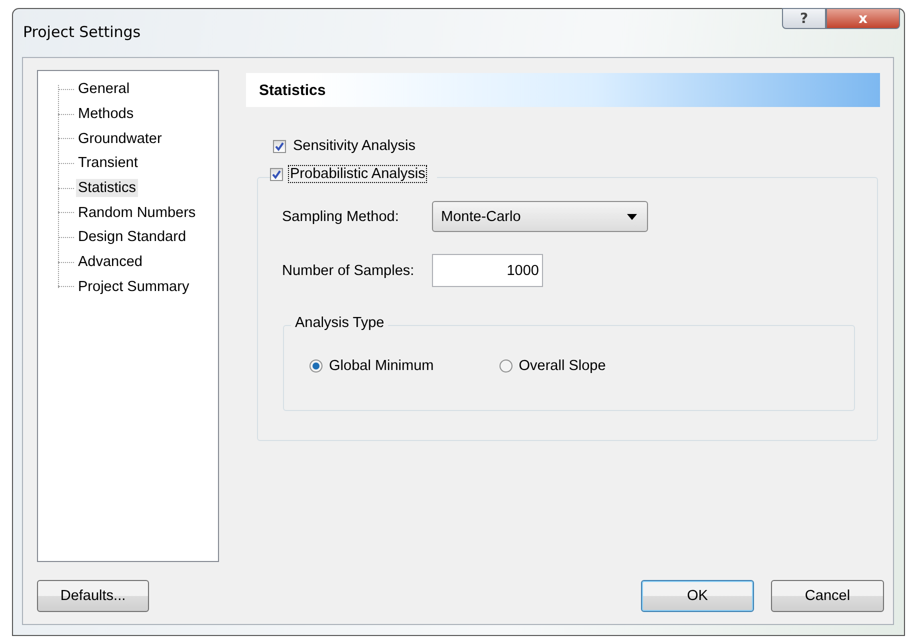 This screenshot has width=909, height=638. I want to click on tree-item: Methods, so click(106, 114).